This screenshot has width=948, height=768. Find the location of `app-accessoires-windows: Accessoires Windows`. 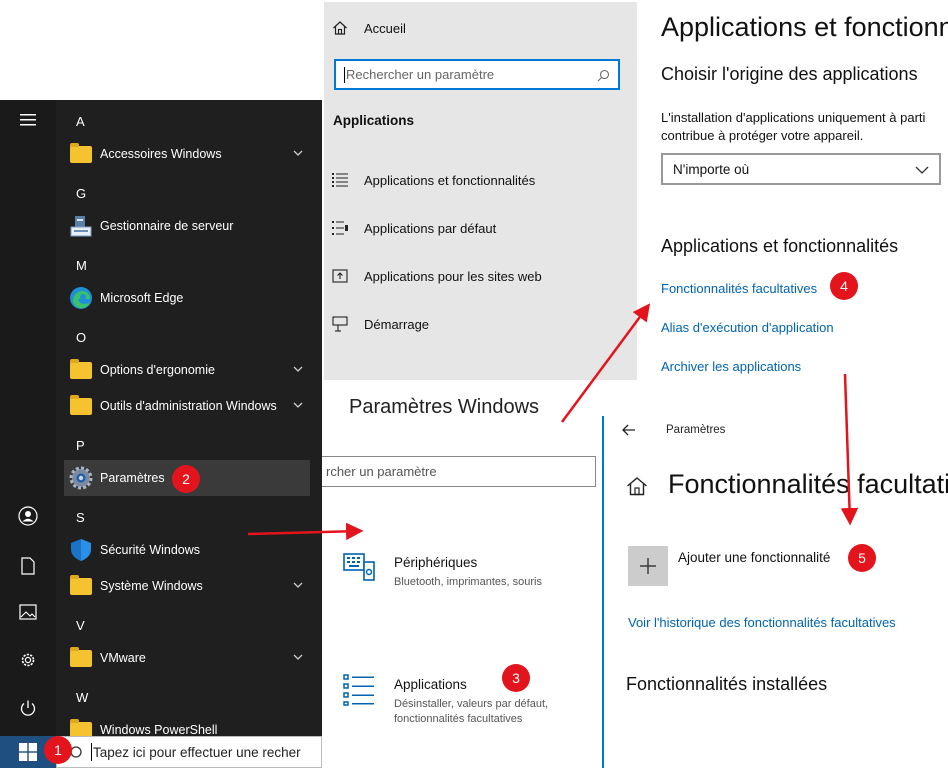

app-accessoires-windows: Accessoires Windows is located at coordinates (187, 154).